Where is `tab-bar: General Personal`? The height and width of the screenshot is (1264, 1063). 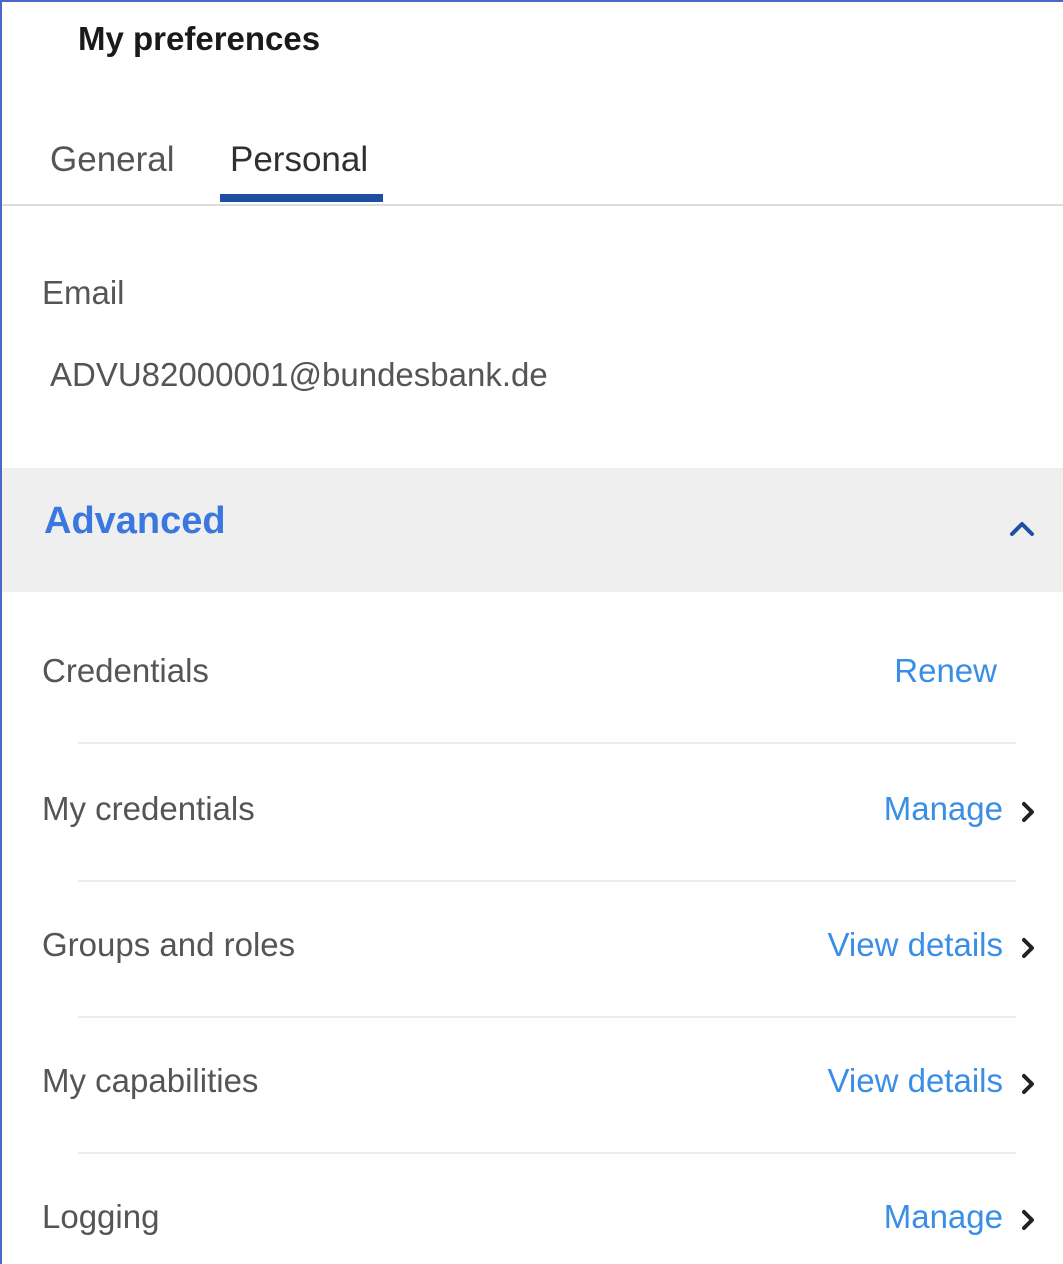
tab-bar: General Personal is located at coordinates (532, 168).